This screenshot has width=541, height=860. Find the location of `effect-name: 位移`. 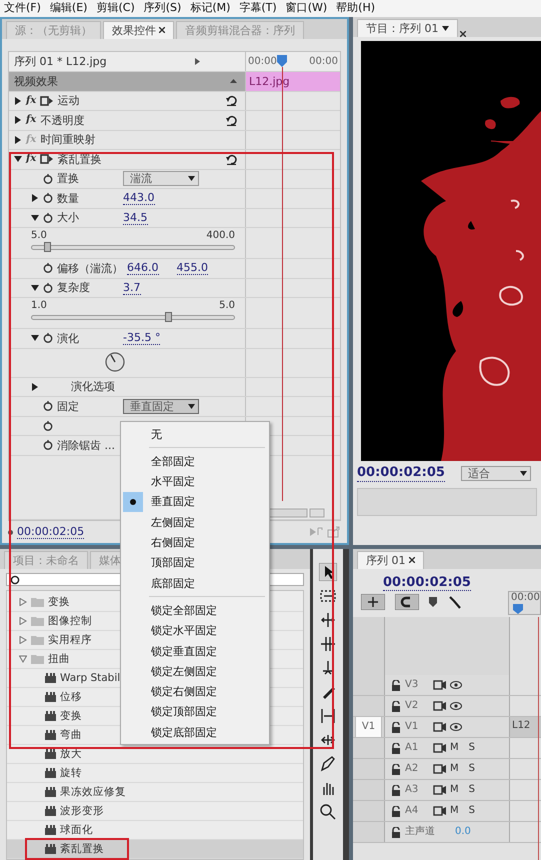

effect-name: 位移 is located at coordinates (71, 697).